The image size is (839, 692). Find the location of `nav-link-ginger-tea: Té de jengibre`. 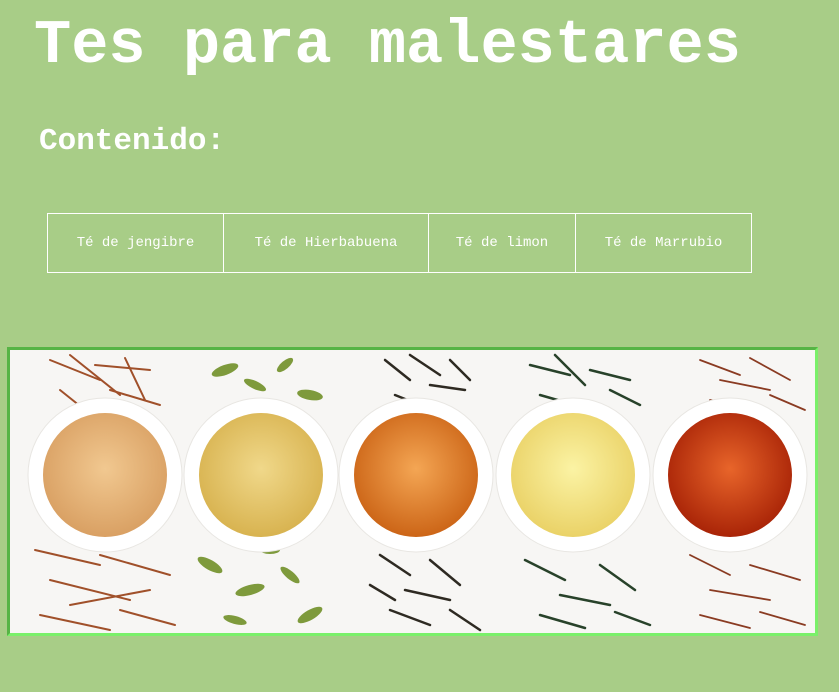

nav-link-ginger-tea: Té de jengibre is located at coordinates (135, 243).